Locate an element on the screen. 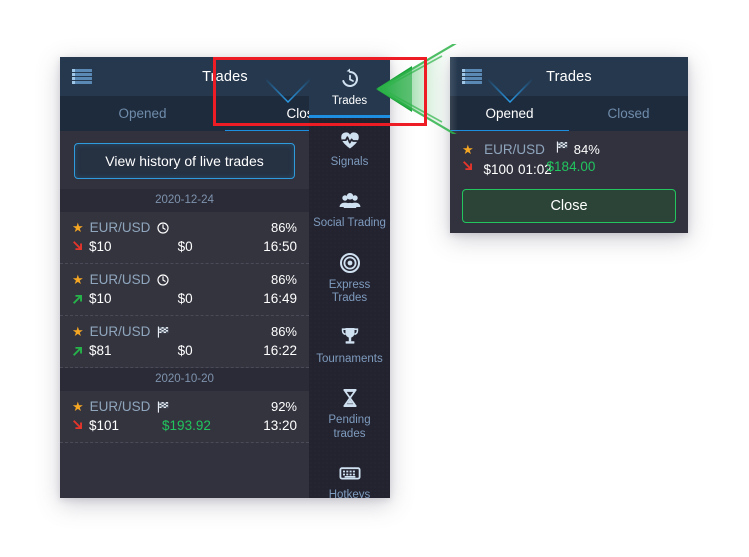 The image size is (749, 557). tab-closed: Closed is located at coordinates (628, 113).